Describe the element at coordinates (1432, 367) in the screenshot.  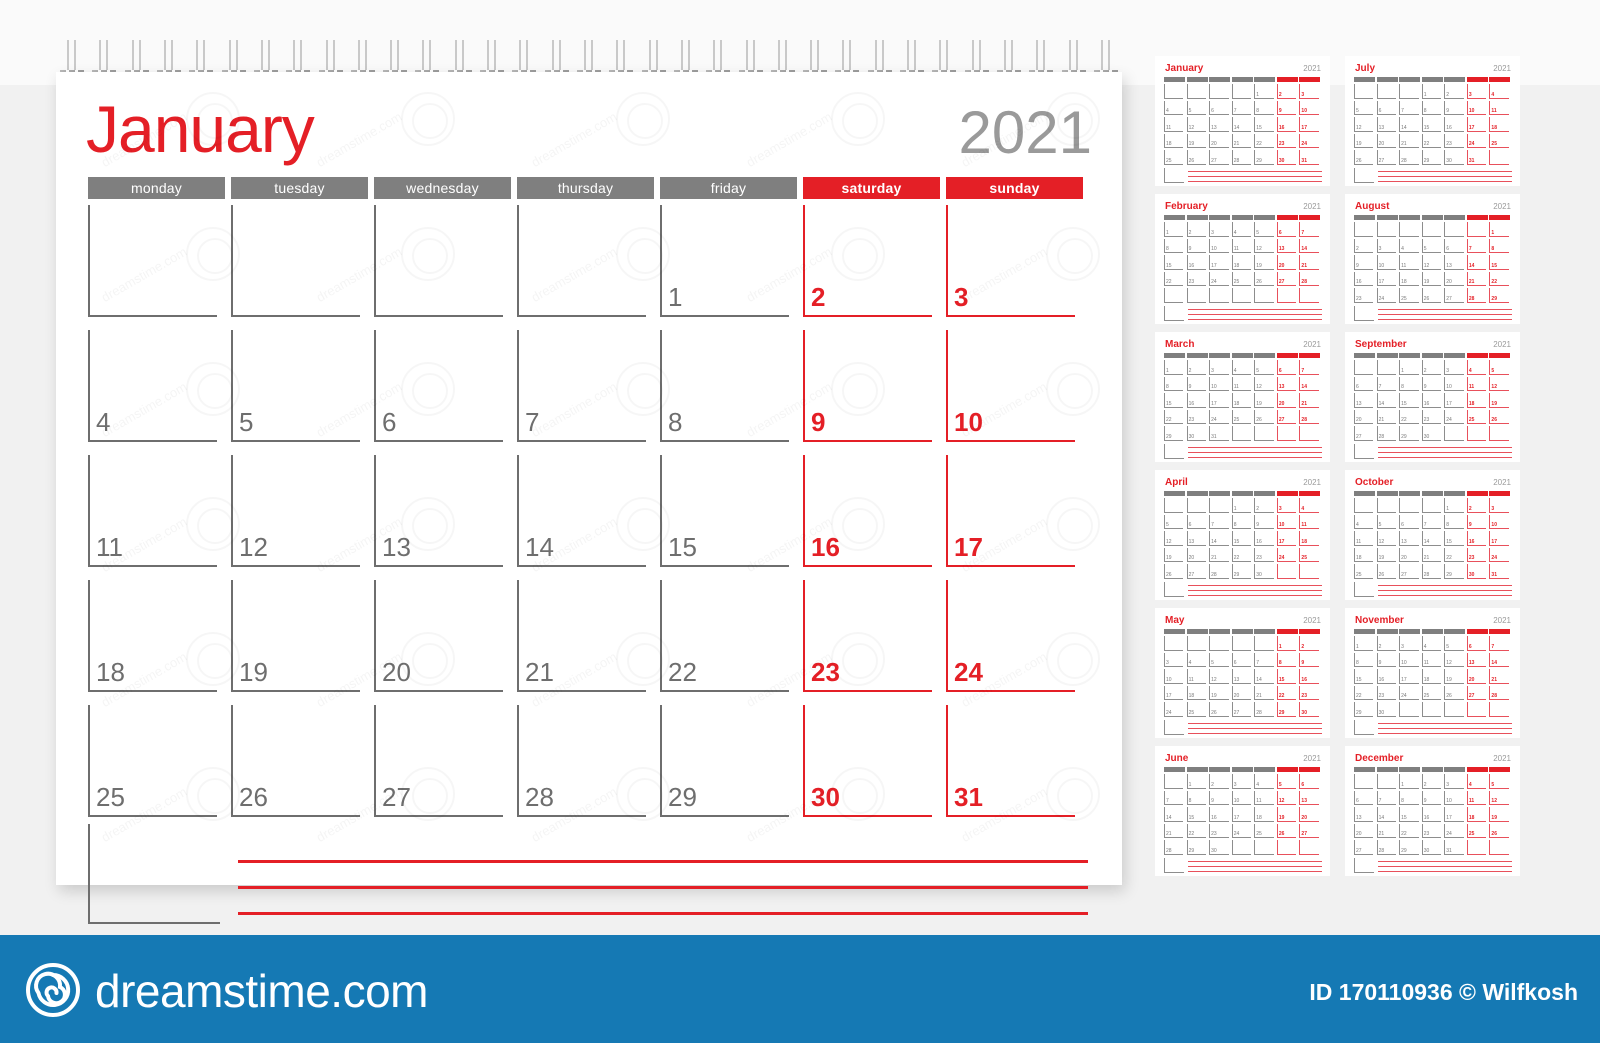
I see `mini-day-cell: 2` at that location.